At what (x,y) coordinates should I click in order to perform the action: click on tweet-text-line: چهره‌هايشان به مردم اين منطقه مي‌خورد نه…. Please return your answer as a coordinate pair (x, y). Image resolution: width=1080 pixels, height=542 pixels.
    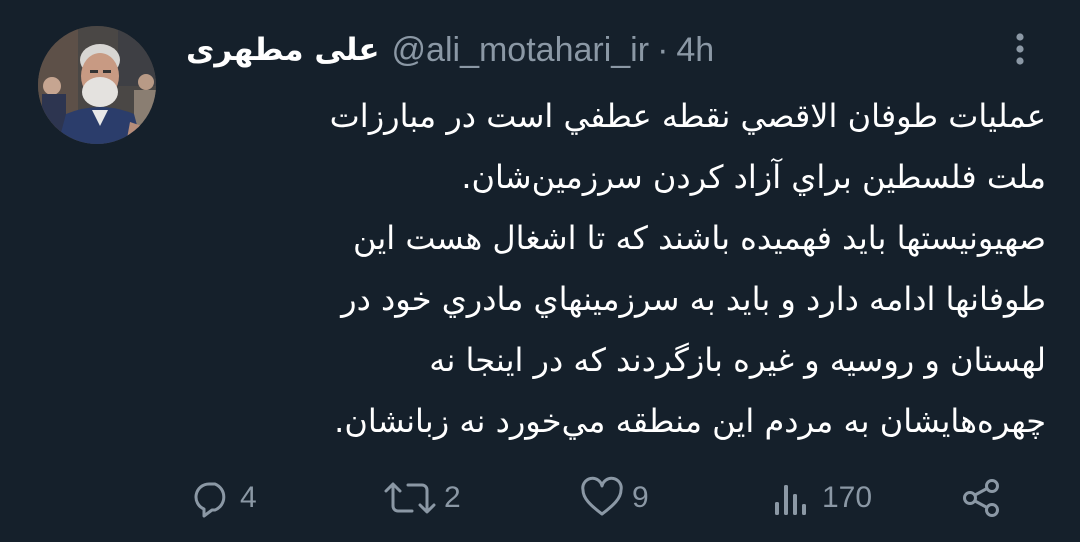
    Looking at the image, I should click on (690, 421).